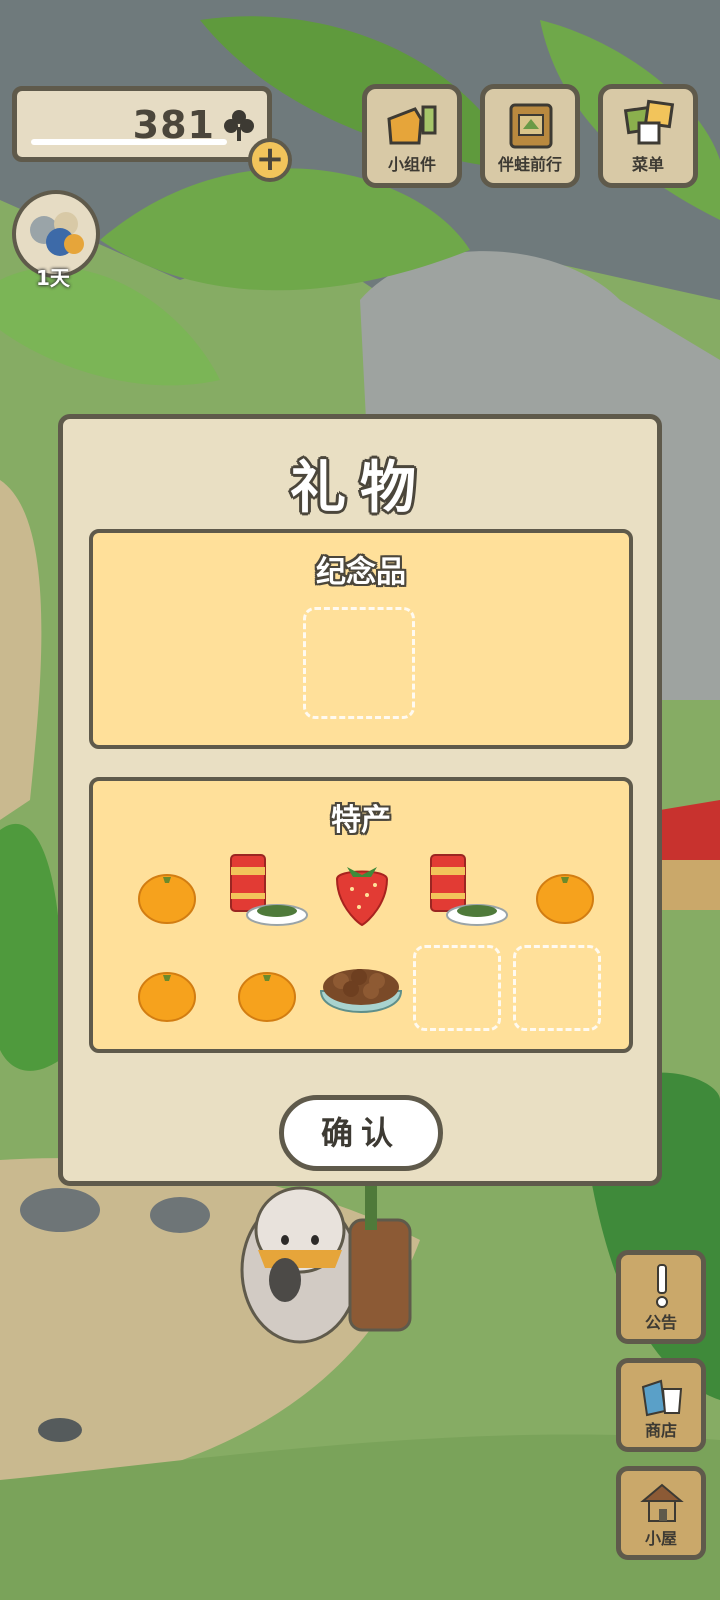  What do you see at coordinates (142, 124) in the screenshot?
I see `clover-counter: 381` at bounding box center [142, 124].